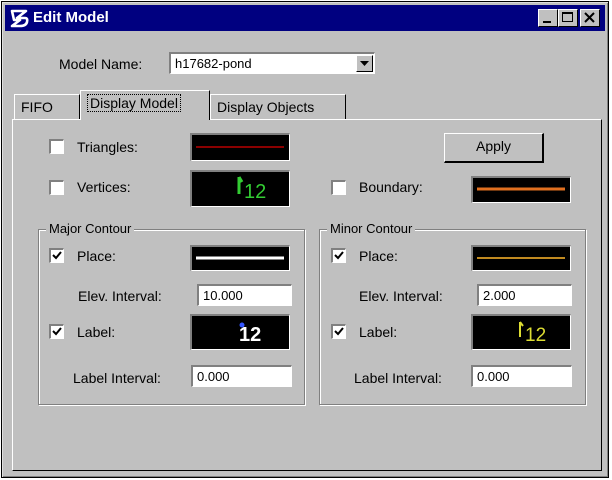  I want to click on minor-label-interval-label: Label Interval:, so click(398, 378).